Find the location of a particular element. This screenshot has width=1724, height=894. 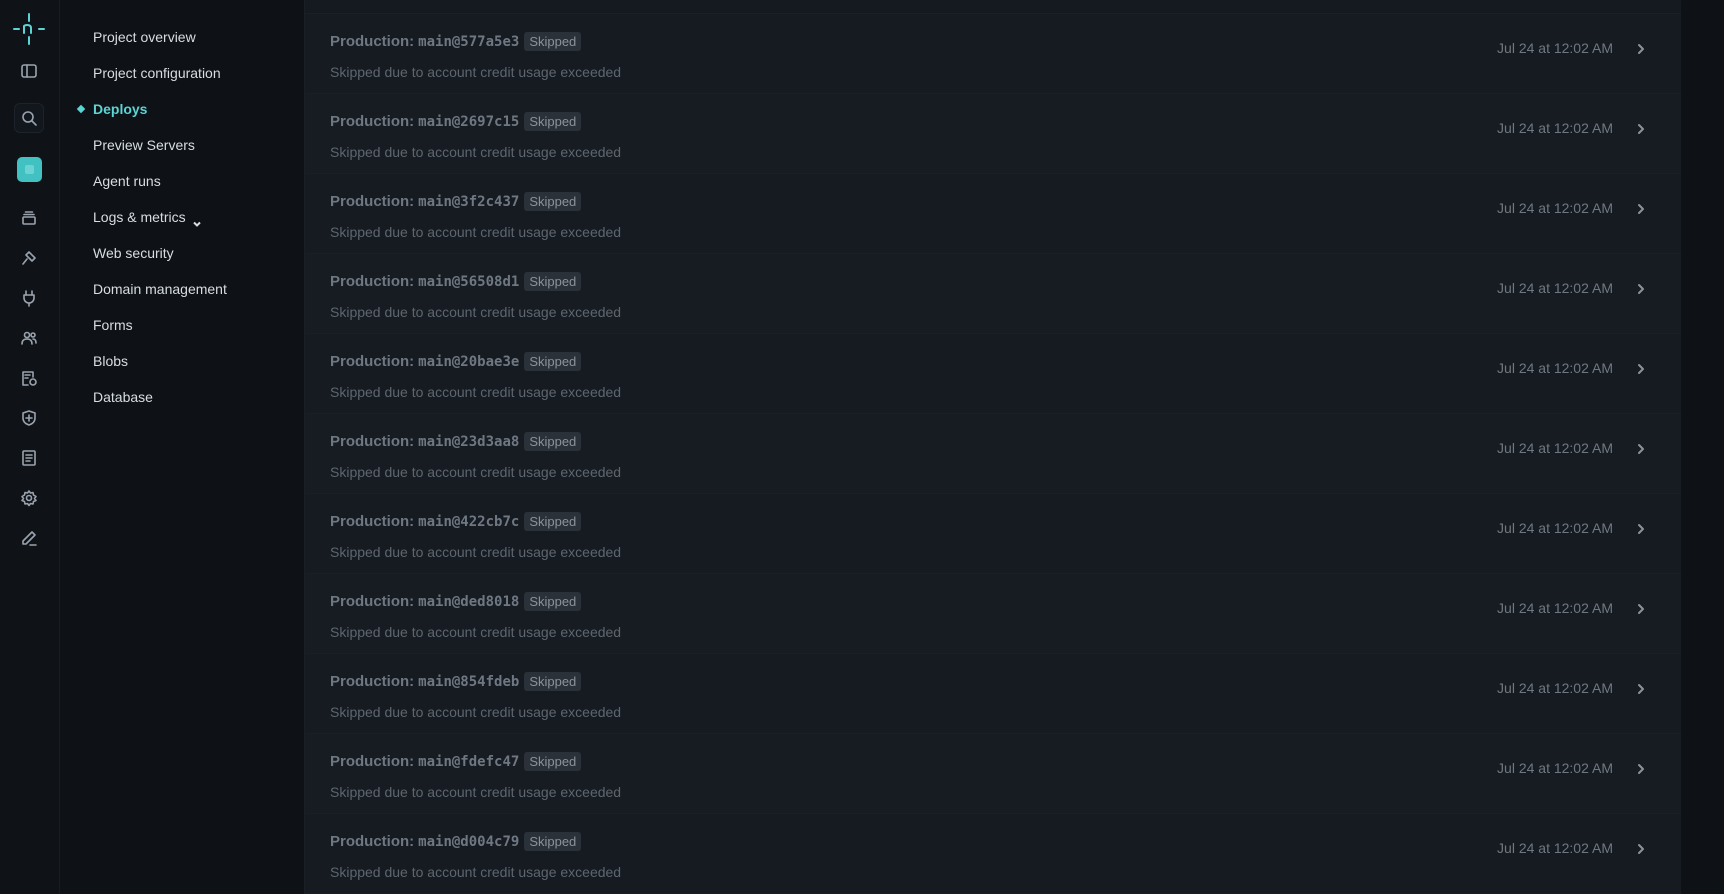

nav-item-preview-servers: Preview Servers is located at coordinates (144, 145).